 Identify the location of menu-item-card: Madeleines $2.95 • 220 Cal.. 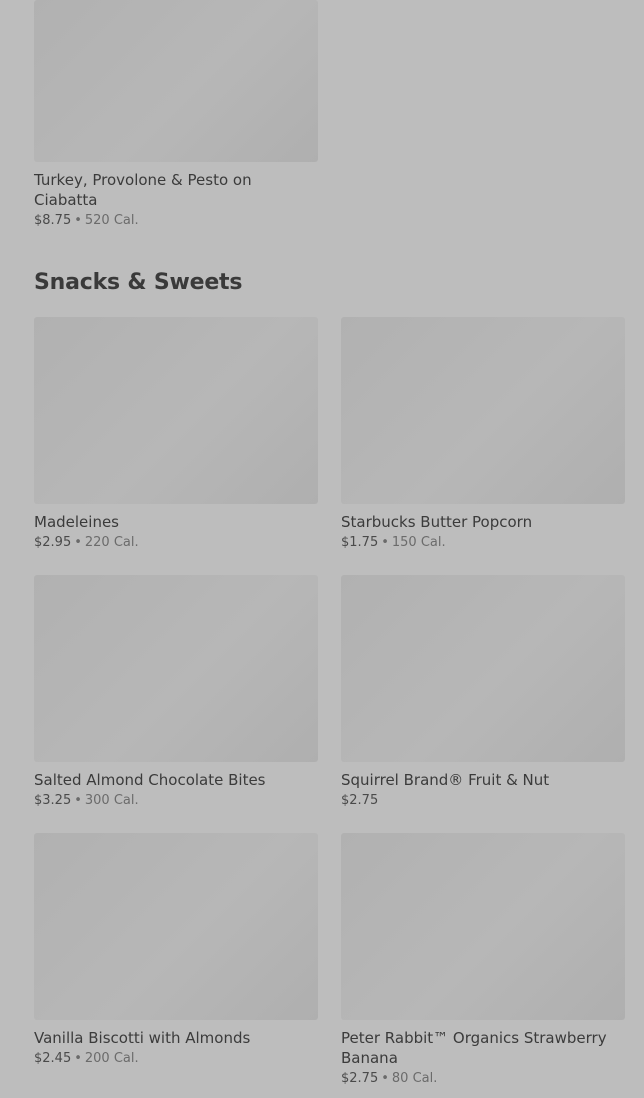
(176, 434).